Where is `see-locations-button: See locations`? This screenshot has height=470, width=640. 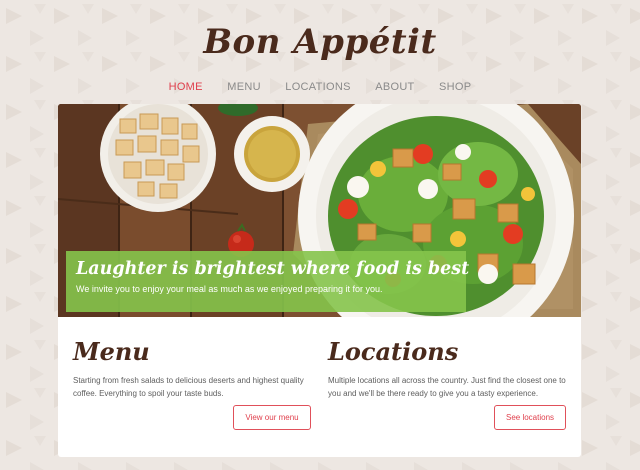 see-locations-button: See locations is located at coordinates (530, 417).